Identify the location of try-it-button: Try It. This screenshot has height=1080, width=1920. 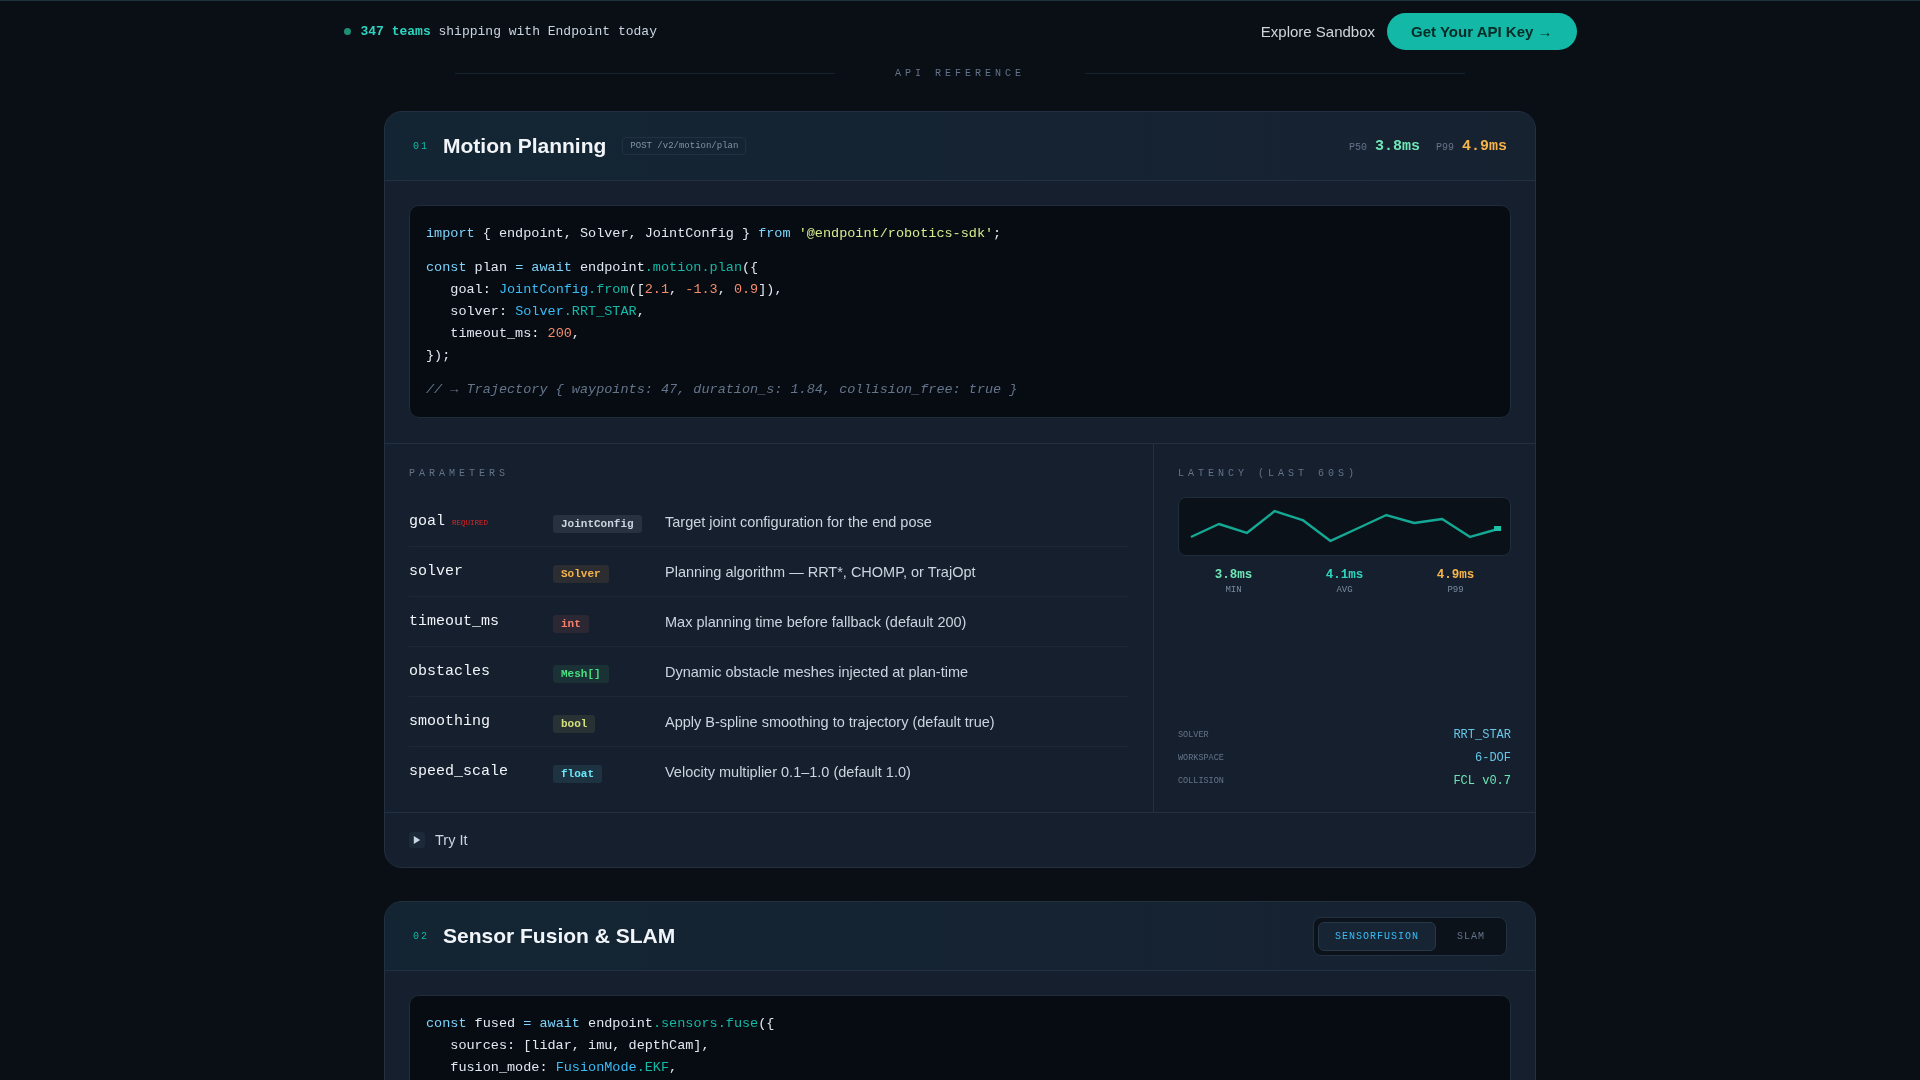
(438, 840).